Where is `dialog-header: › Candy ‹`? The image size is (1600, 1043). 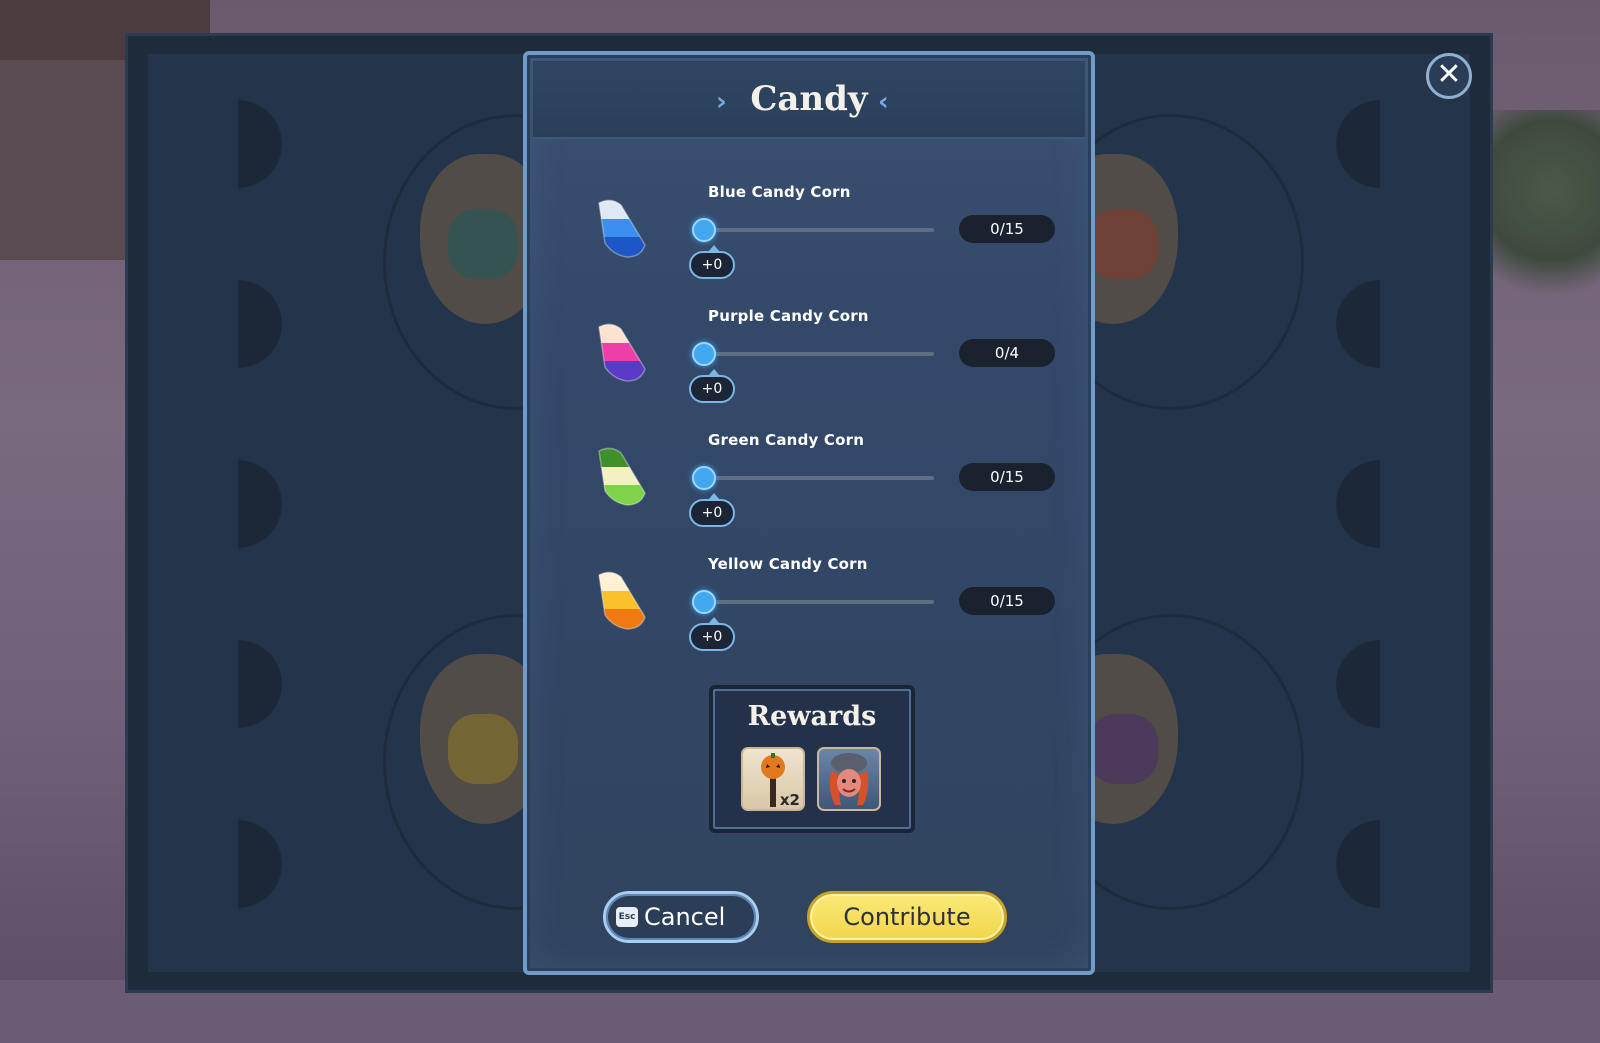
dialog-header: › Candy ‹ is located at coordinates (809, 100).